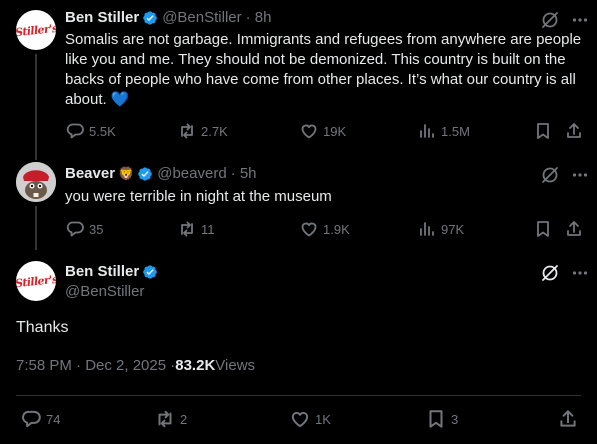 This screenshot has height=444, width=597. What do you see at coordinates (95, 366) in the screenshot?
I see `tweet-timestamp: 7:58 PM · Dec 2, 2025 ·` at bounding box center [95, 366].